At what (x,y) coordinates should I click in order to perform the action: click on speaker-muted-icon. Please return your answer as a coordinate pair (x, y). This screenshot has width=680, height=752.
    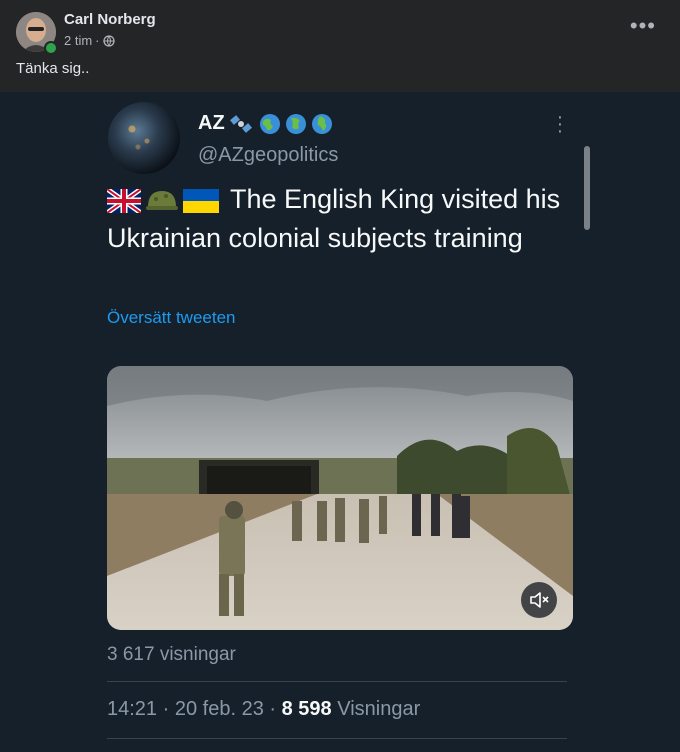
    Looking at the image, I should click on (539, 600).